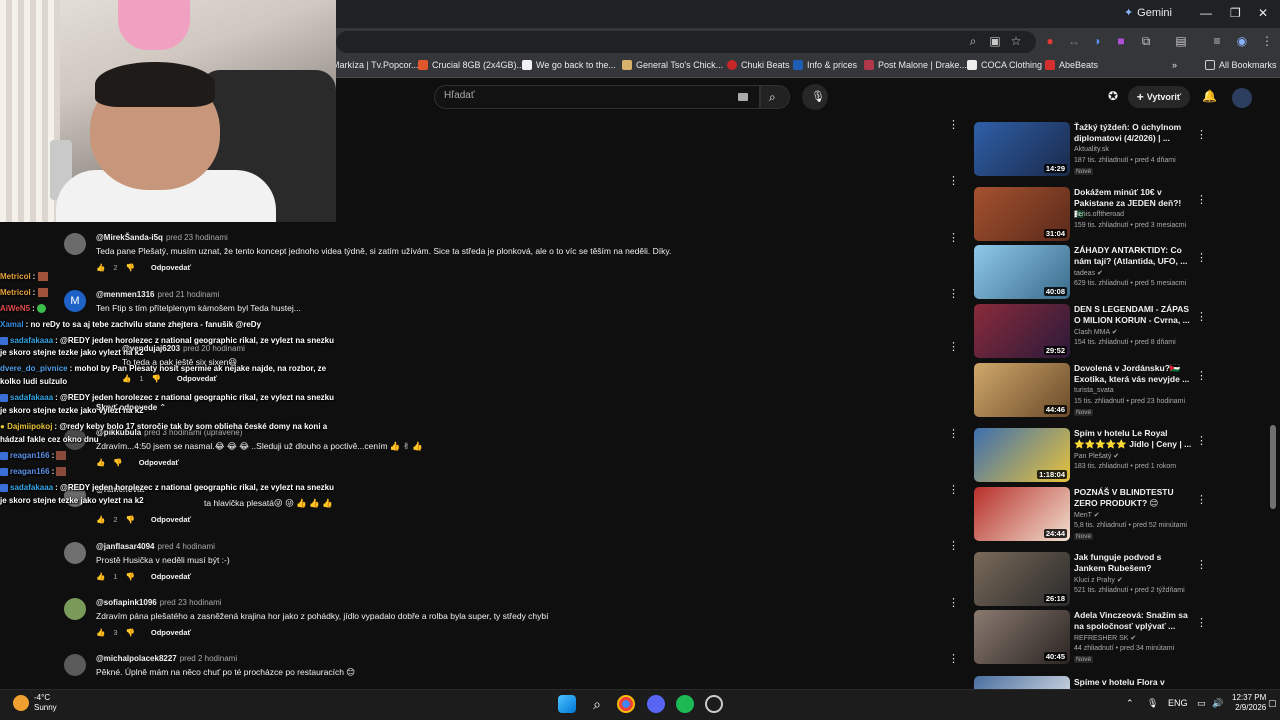 This screenshot has width=1280, height=720. Describe the element at coordinates (1273, 467) in the screenshot. I see `page-scrollbar` at that location.